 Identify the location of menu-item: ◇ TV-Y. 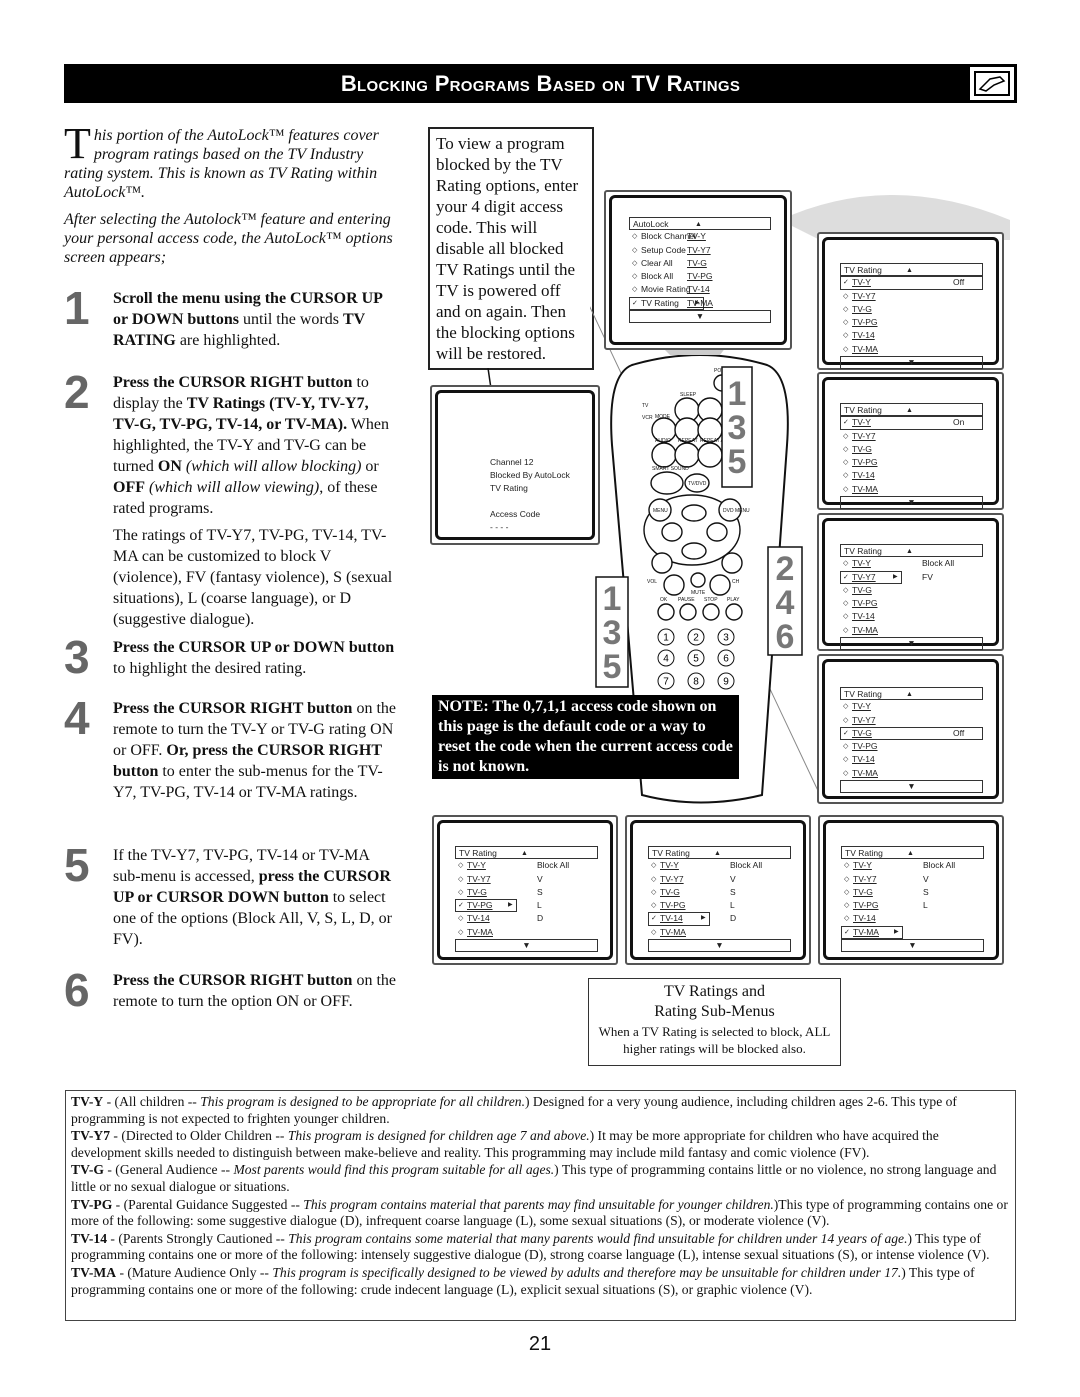
(911, 706).